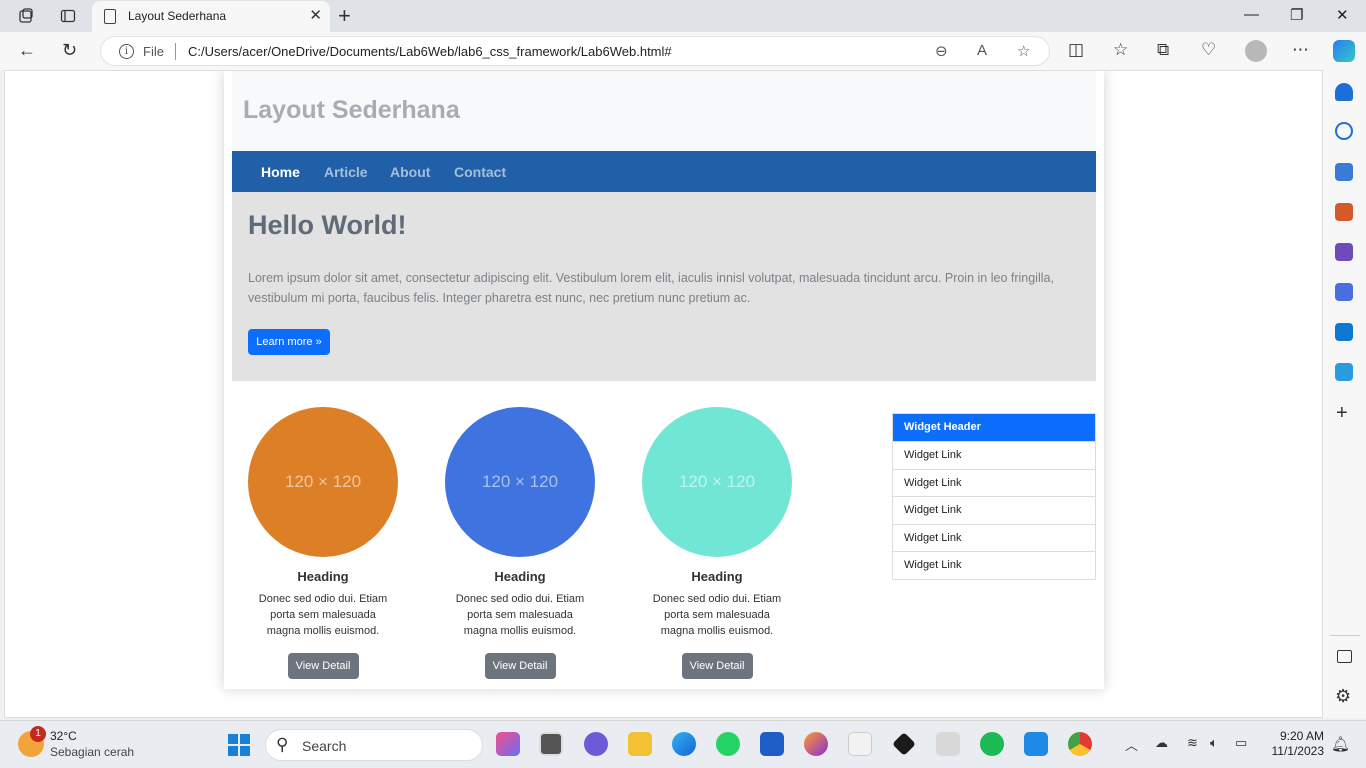 This screenshot has width=1366, height=768. I want to click on browser-sidebar: + ⚙, so click(1344, 394).